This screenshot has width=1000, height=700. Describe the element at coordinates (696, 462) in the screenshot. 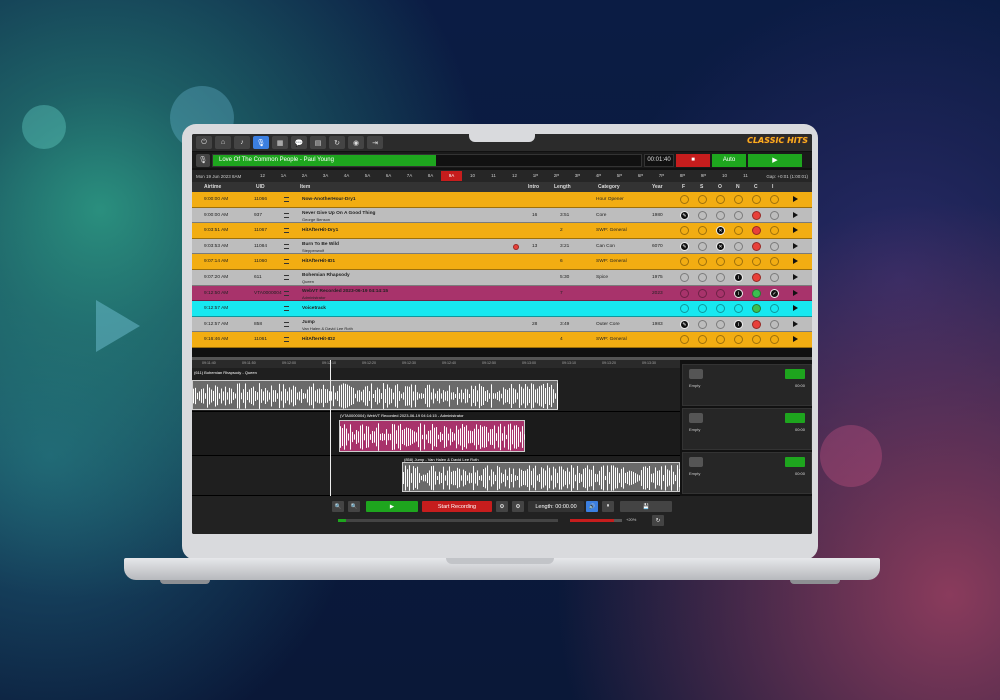

I see `folder-icon` at that location.